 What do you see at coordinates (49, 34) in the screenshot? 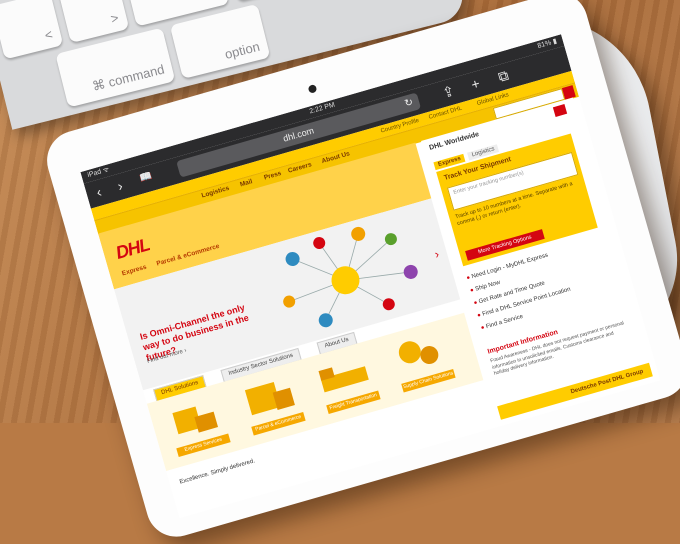
I see `key-label: <` at bounding box center [49, 34].